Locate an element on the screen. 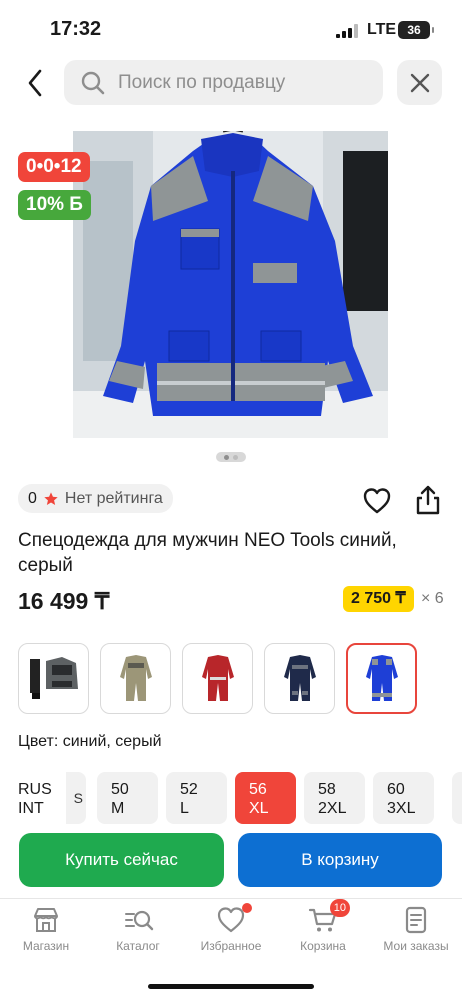 The image size is (462, 999). size-option-52: 52 L is located at coordinates (196, 798).